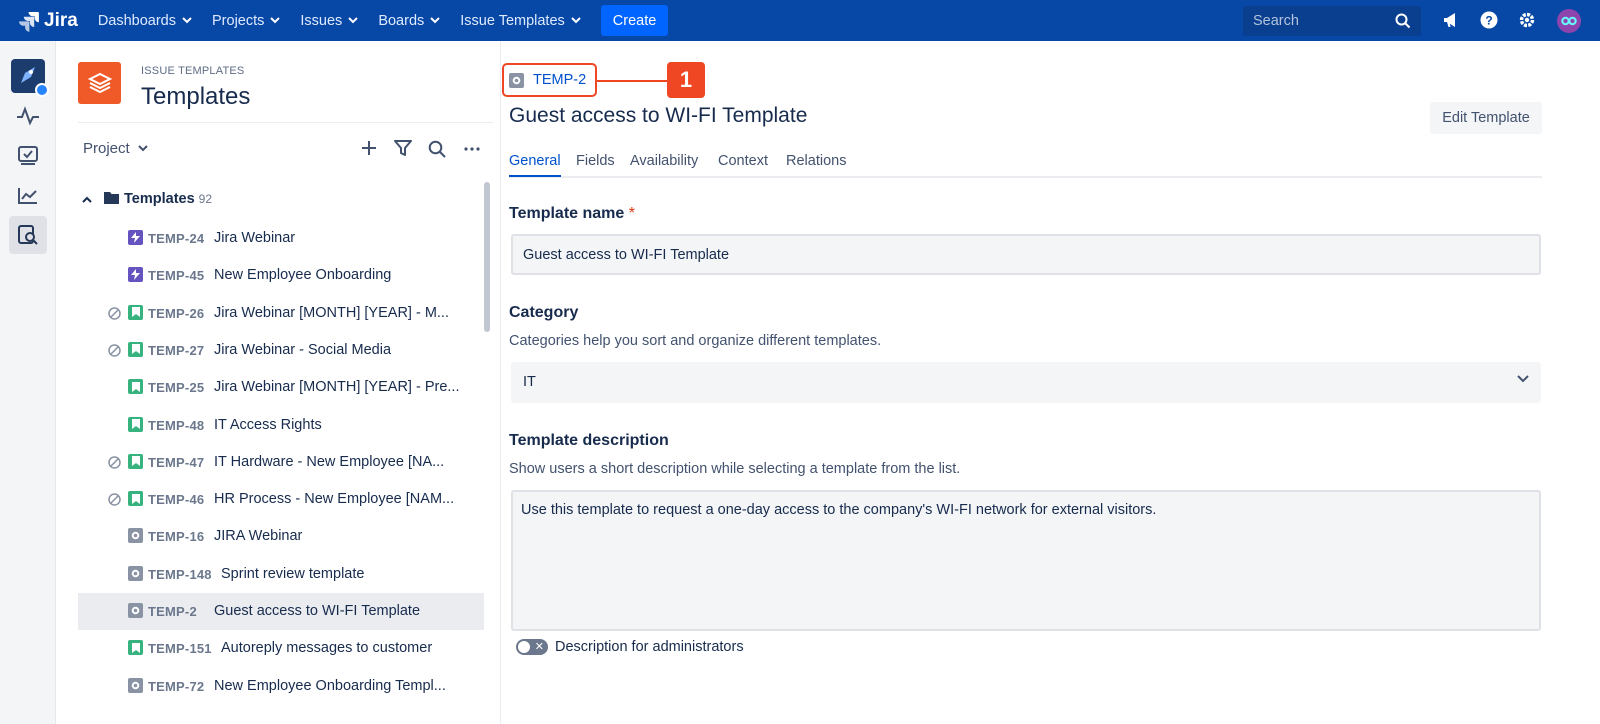 This screenshot has height=724, width=1600. Describe the element at coordinates (437, 149) in the screenshot. I see `search-icon` at that location.